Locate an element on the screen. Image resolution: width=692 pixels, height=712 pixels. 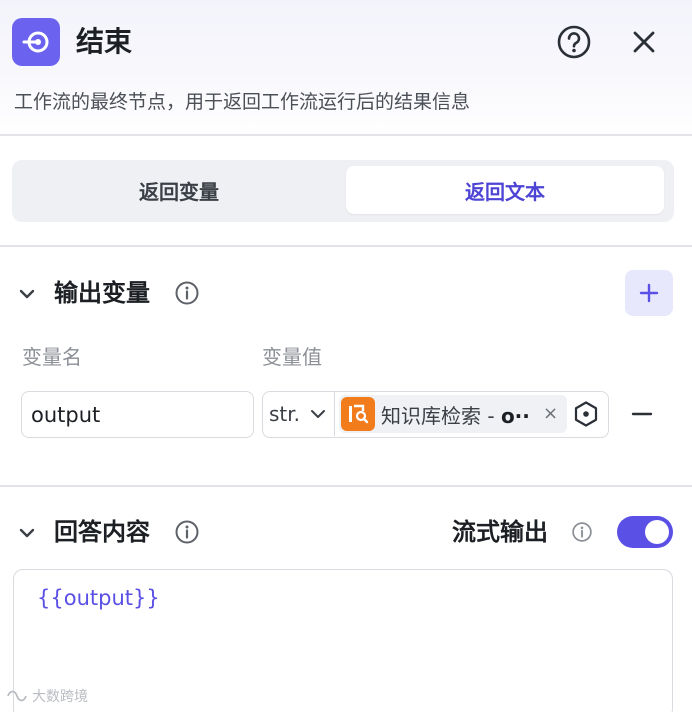
close-icon: × is located at coordinates (550, 414).